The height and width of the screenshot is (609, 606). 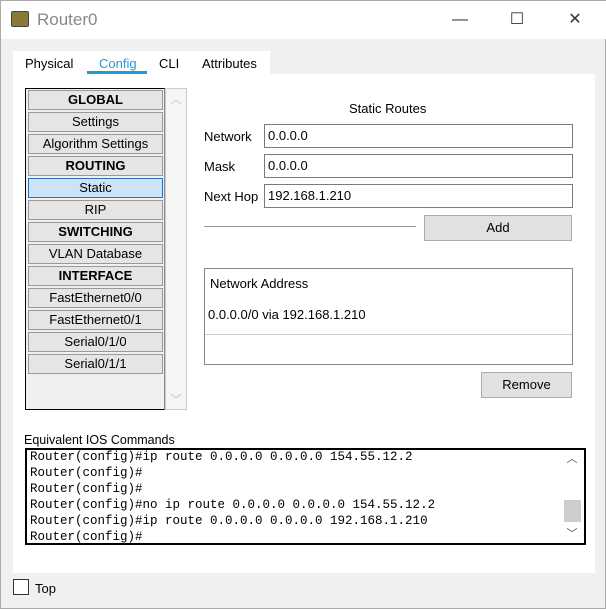 What do you see at coordinates (498, 228) in the screenshot?
I see `add-button: Add` at bounding box center [498, 228].